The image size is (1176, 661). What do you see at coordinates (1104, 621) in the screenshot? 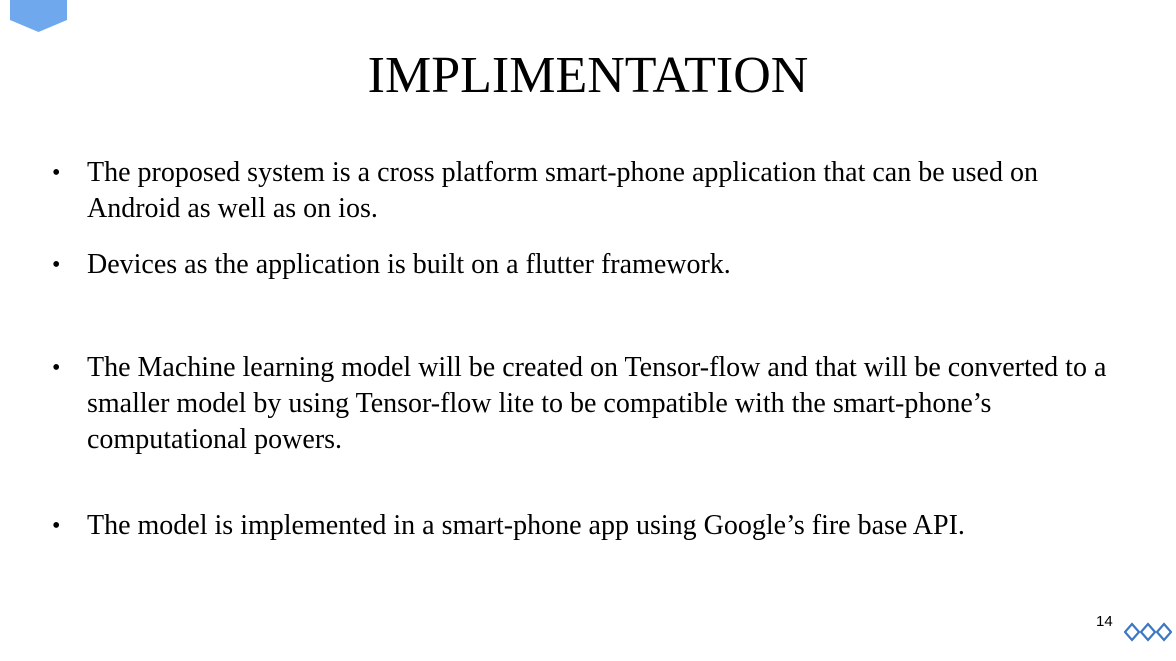
I see `page-number: 14` at bounding box center [1104, 621].